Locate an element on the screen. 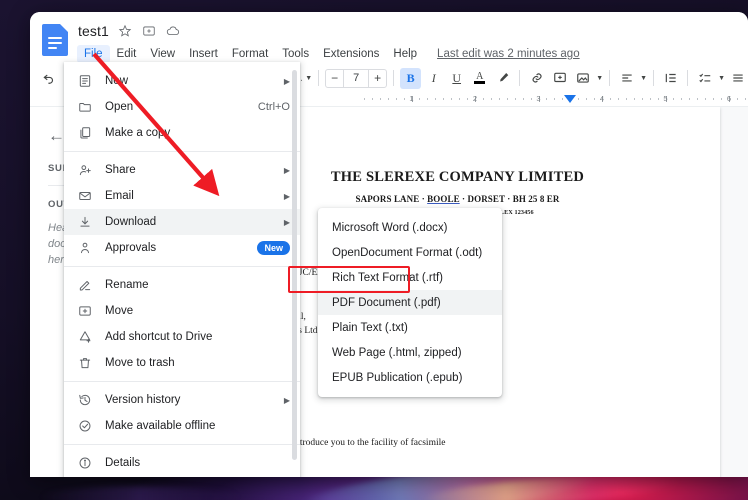 This screenshot has width=748, height=500. bulleted-list-icon is located at coordinates (737, 78).